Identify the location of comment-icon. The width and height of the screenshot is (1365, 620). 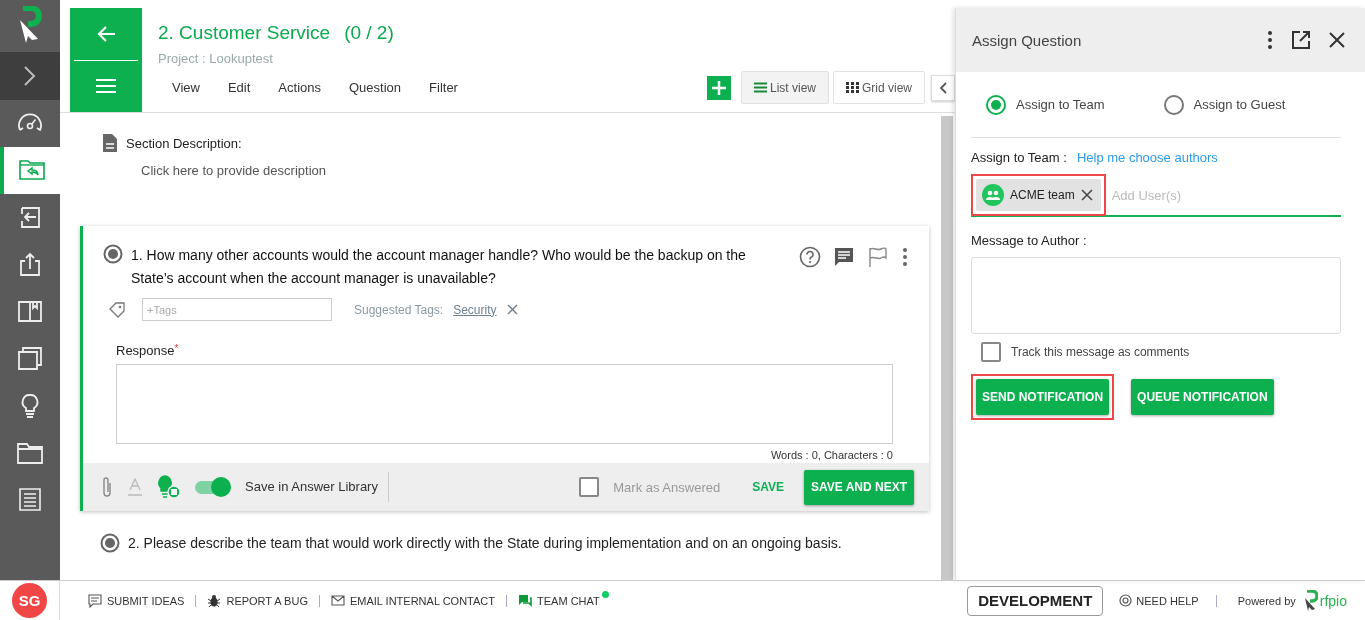
(844, 257).